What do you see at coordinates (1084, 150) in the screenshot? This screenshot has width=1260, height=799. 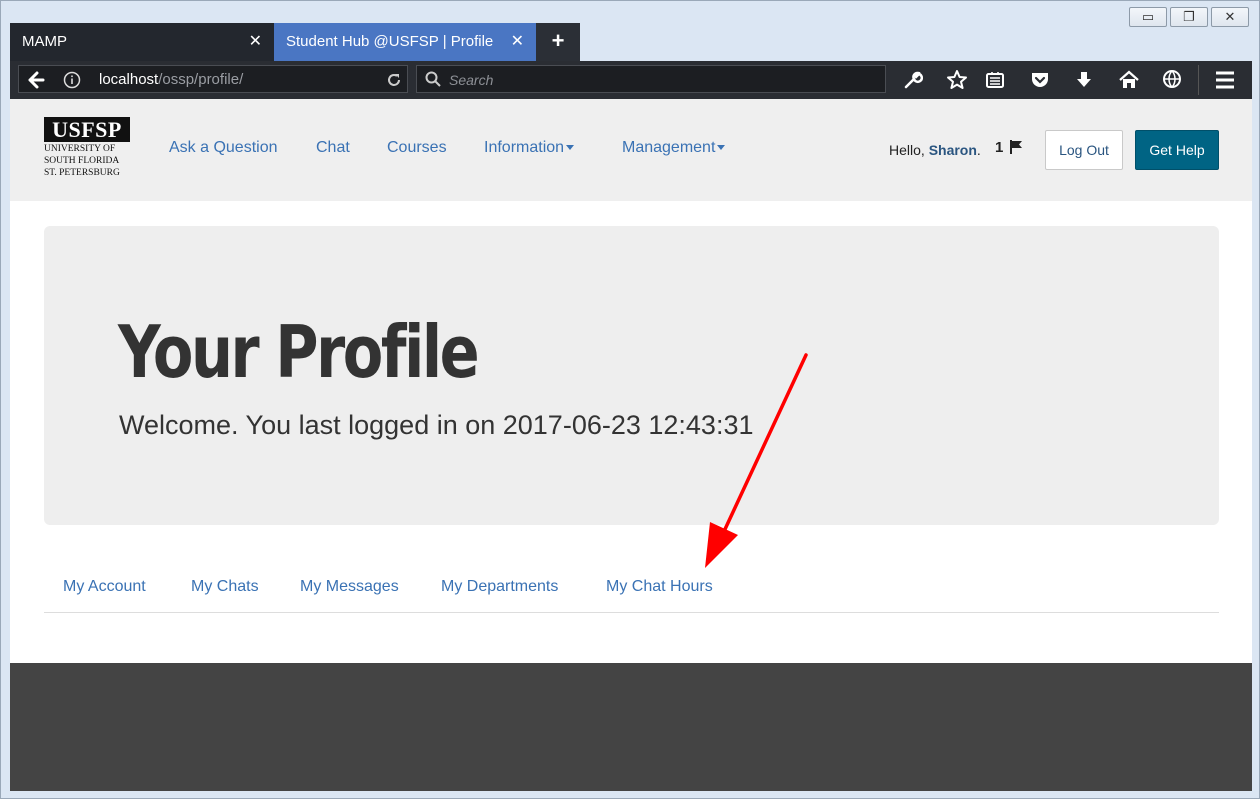 I see `log-out-button: Log Out` at bounding box center [1084, 150].